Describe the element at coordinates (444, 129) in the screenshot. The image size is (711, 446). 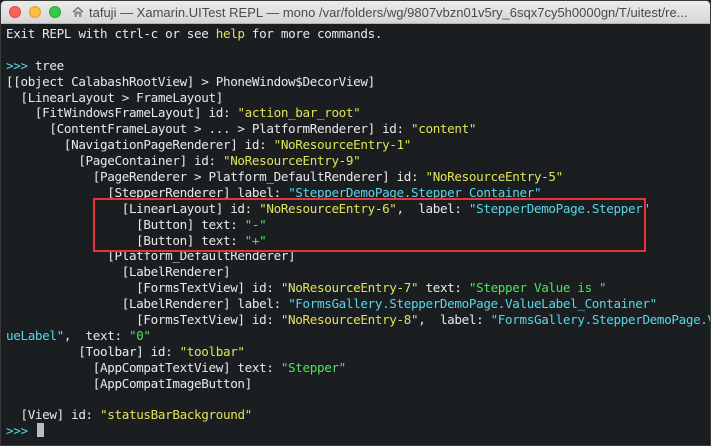
I see `tree-value: "content"` at that location.